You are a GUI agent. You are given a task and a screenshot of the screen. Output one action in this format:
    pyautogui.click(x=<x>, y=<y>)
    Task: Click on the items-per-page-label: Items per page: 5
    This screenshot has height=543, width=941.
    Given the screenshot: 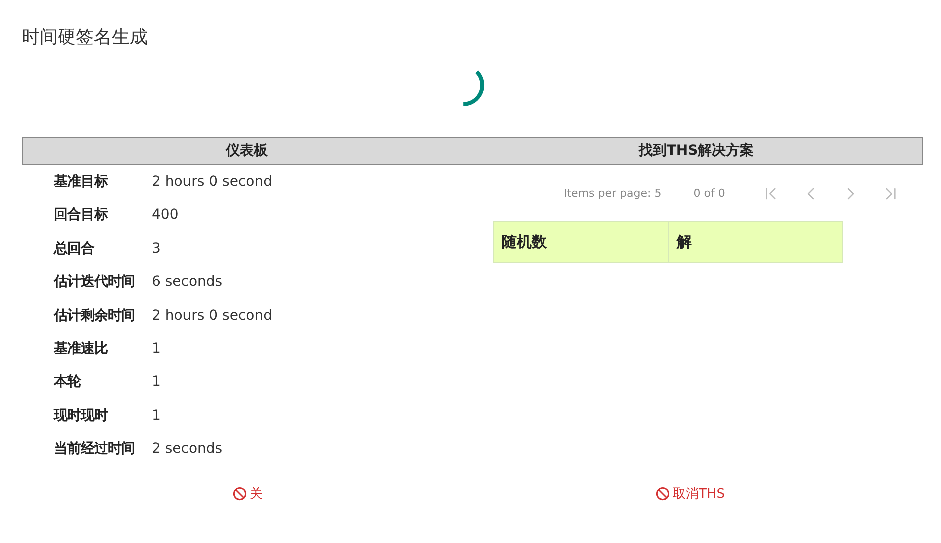 What is the action you would take?
    pyautogui.click(x=613, y=194)
    